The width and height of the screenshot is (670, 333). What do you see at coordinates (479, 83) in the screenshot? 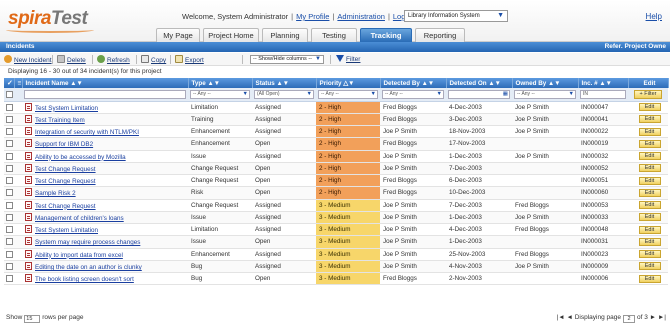
I see `col-detected-on: Detected On ▲▼` at bounding box center [479, 83].